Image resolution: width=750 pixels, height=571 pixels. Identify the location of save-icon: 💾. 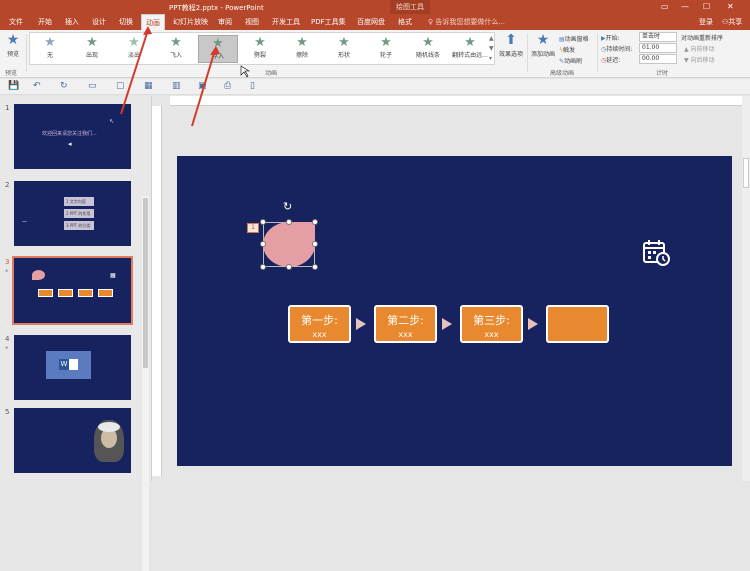
(13, 86).